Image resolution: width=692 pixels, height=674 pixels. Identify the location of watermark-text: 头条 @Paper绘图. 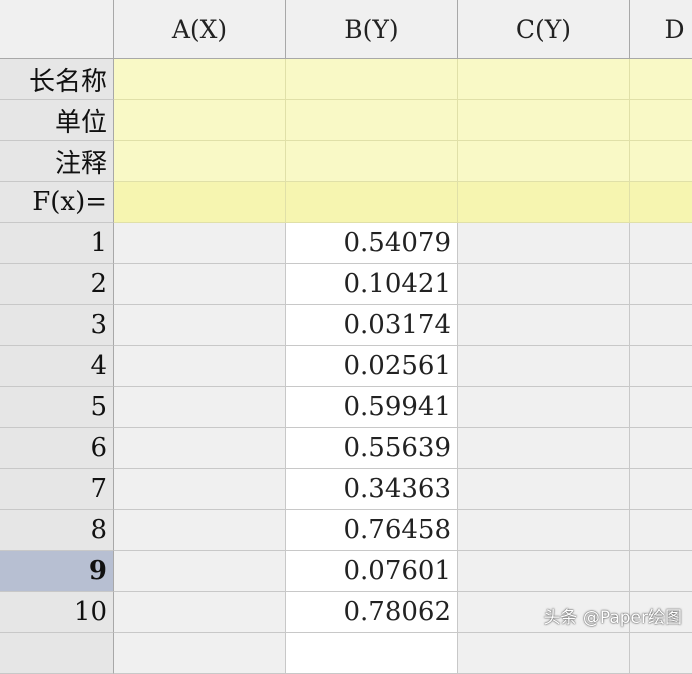
(612, 618).